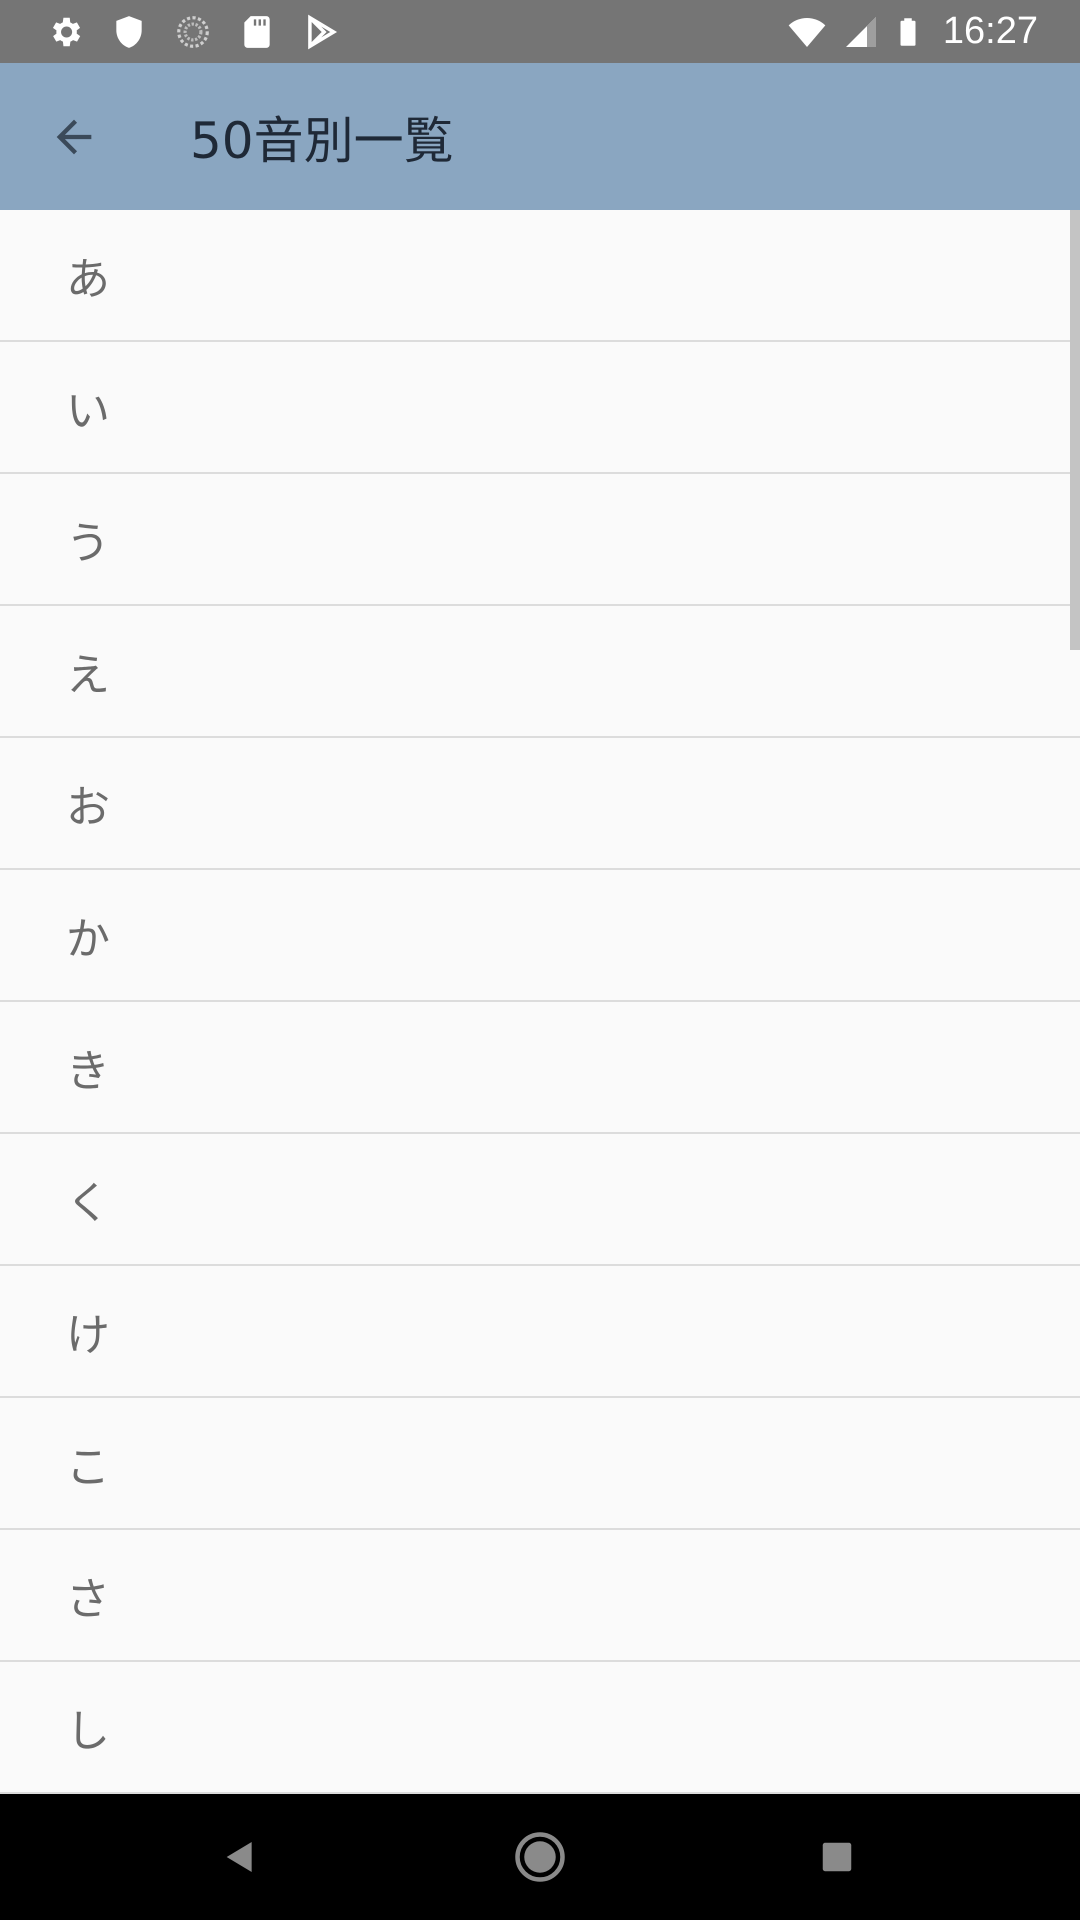  Describe the element at coordinates (540, 31) in the screenshot. I see `status-bar: 16:27` at that location.